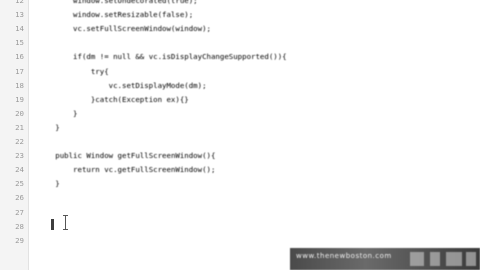 This screenshot has width=480, height=270. What do you see at coordinates (240, 128) in the screenshot?
I see `code-line: 21}` at bounding box center [240, 128].